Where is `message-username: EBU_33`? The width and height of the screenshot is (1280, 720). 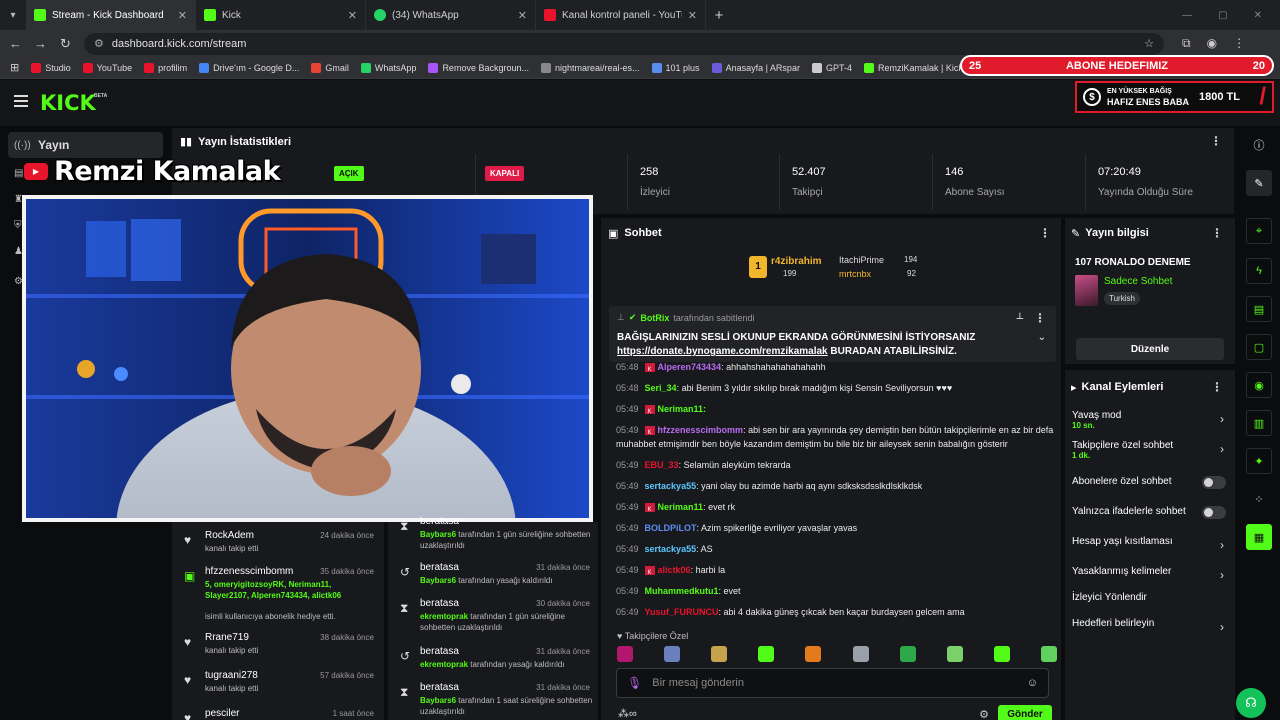 message-username: EBU_33 is located at coordinates (662, 465).